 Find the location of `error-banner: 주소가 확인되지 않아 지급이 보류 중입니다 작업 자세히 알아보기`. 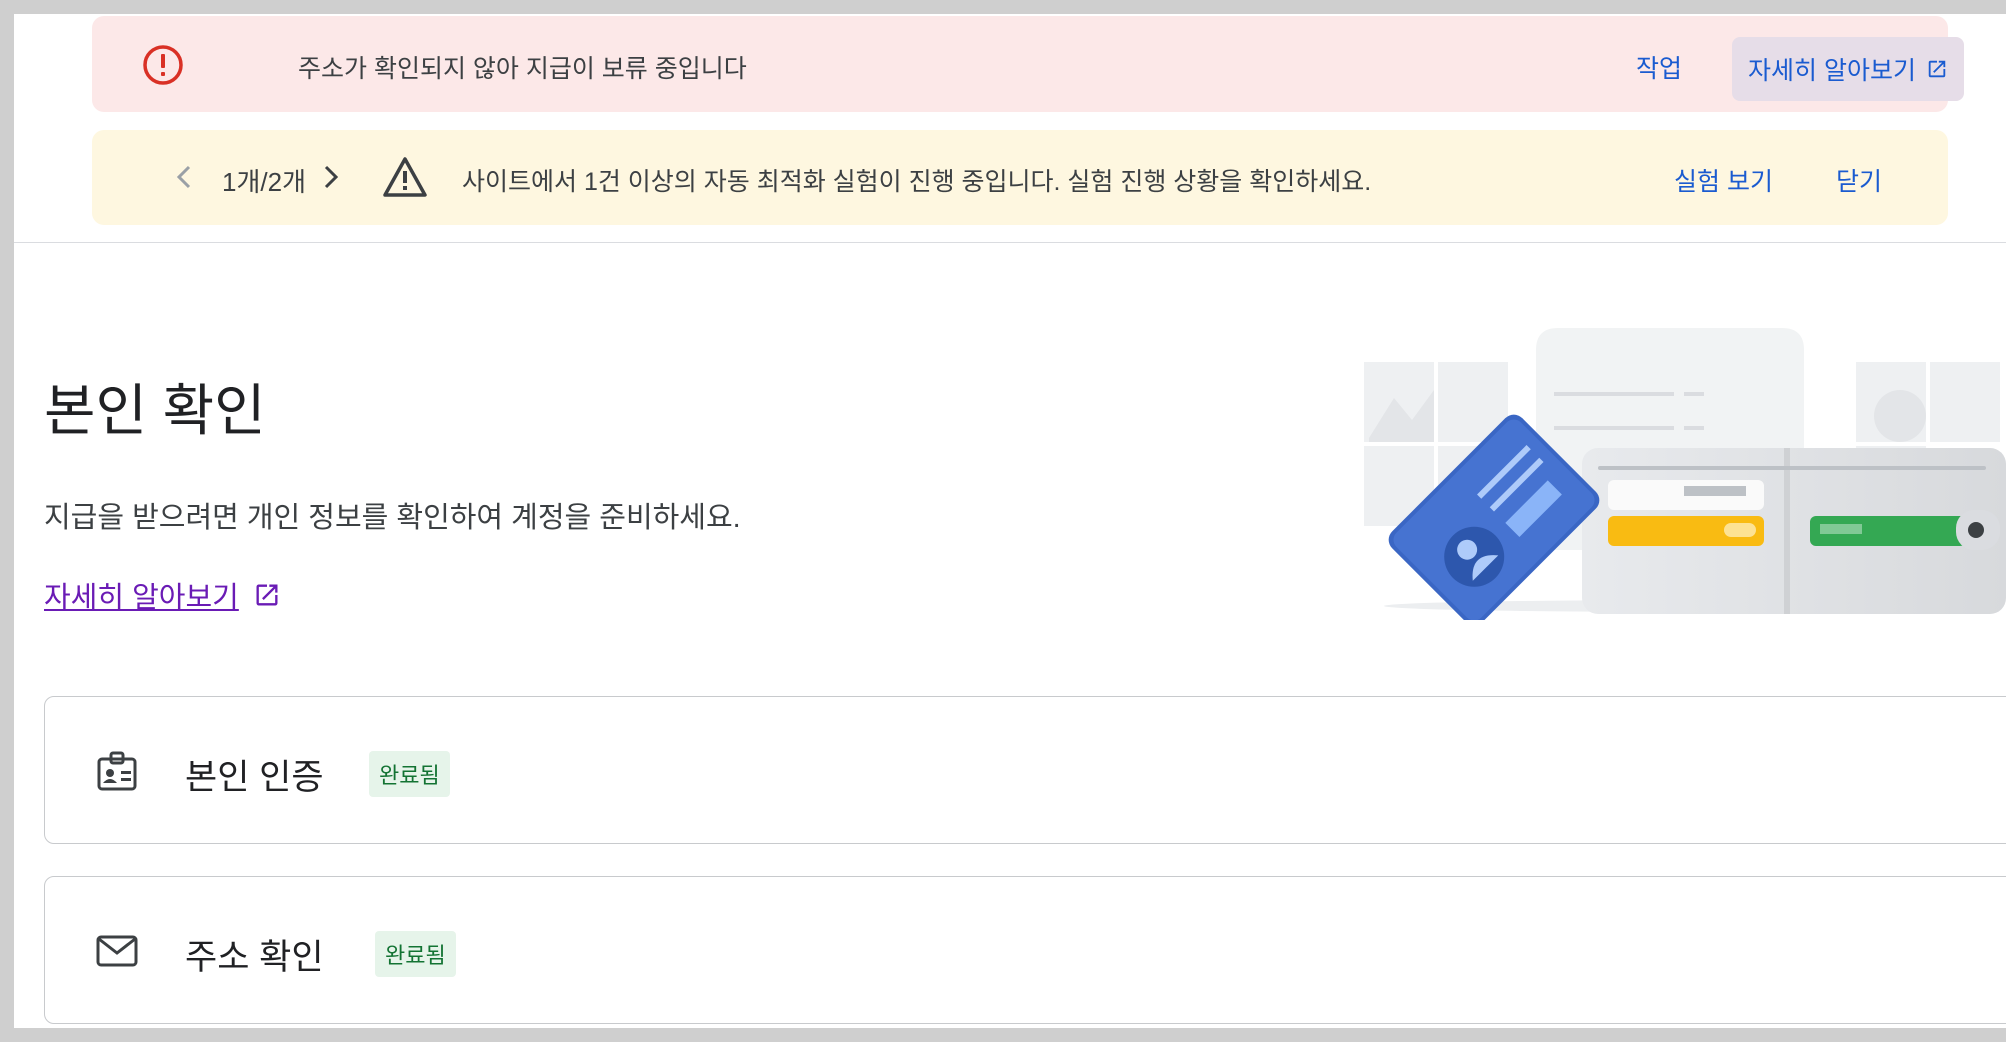

error-banner: 주소가 확인되지 않아 지급이 보류 중입니다 작업 자세히 알아보기 is located at coordinates (1028, 64).